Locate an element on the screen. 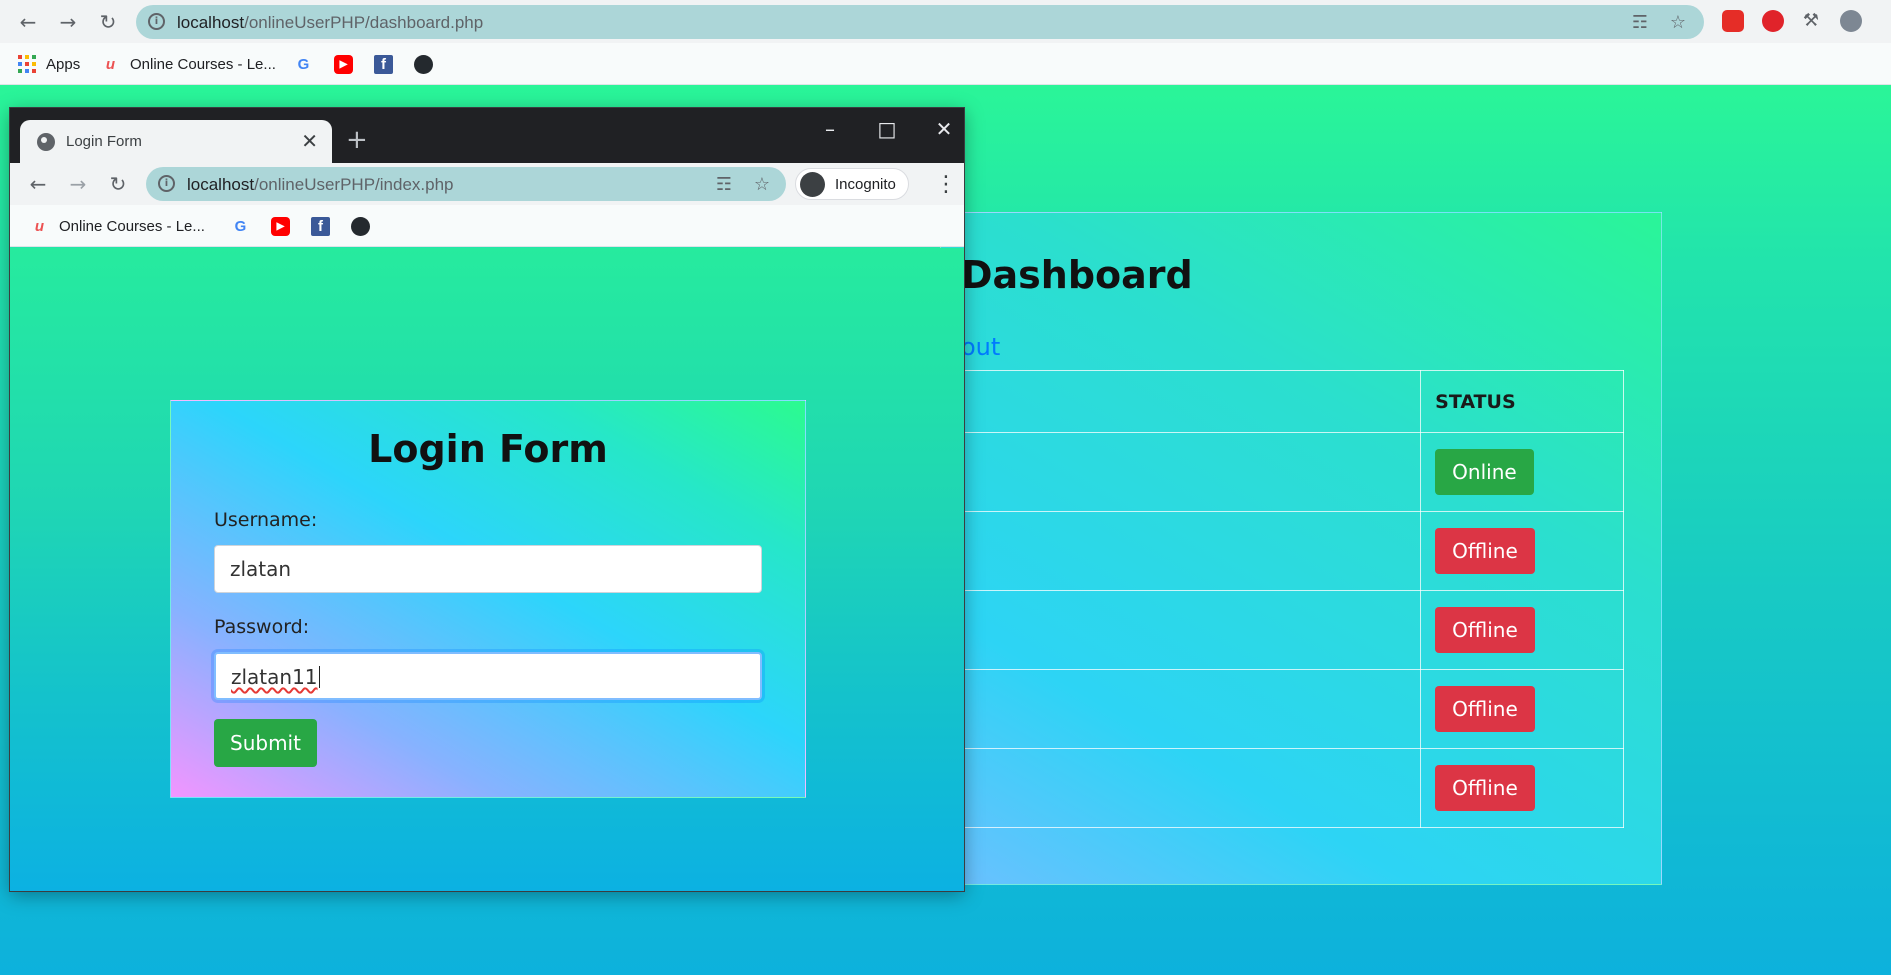 Image resolution: width=1891 pixels, height=975 pixels. url-path: /onlineUserPHP/index.php is located at coordinates (354, 184).